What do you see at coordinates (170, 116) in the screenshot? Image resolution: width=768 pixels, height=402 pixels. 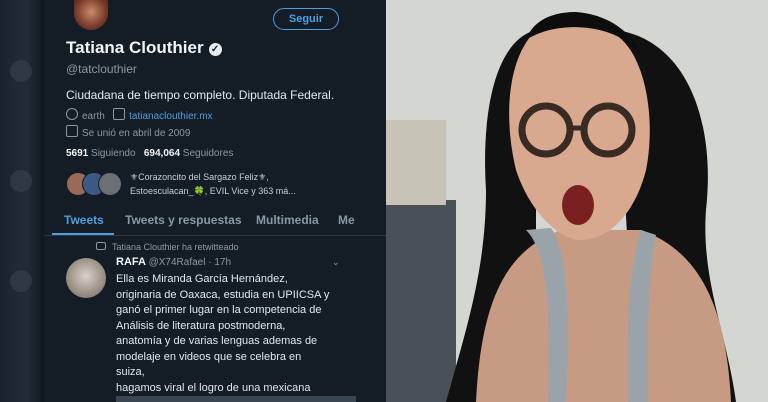 I see `profile-website-link: tatianaclouthier.mx` at bounding box center [170, 116].